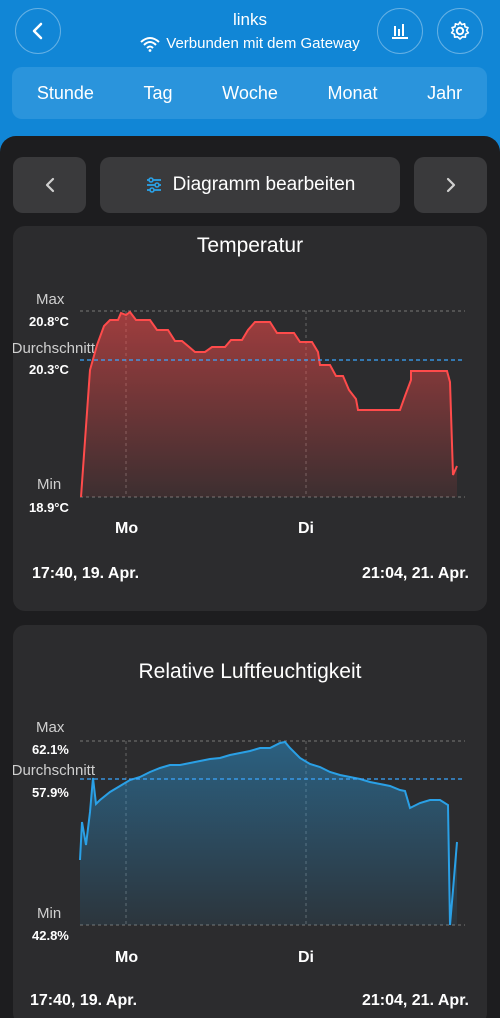  Describe the element at coordinates (268, 833) in the screenshot. I see `humidity-area` at that location.